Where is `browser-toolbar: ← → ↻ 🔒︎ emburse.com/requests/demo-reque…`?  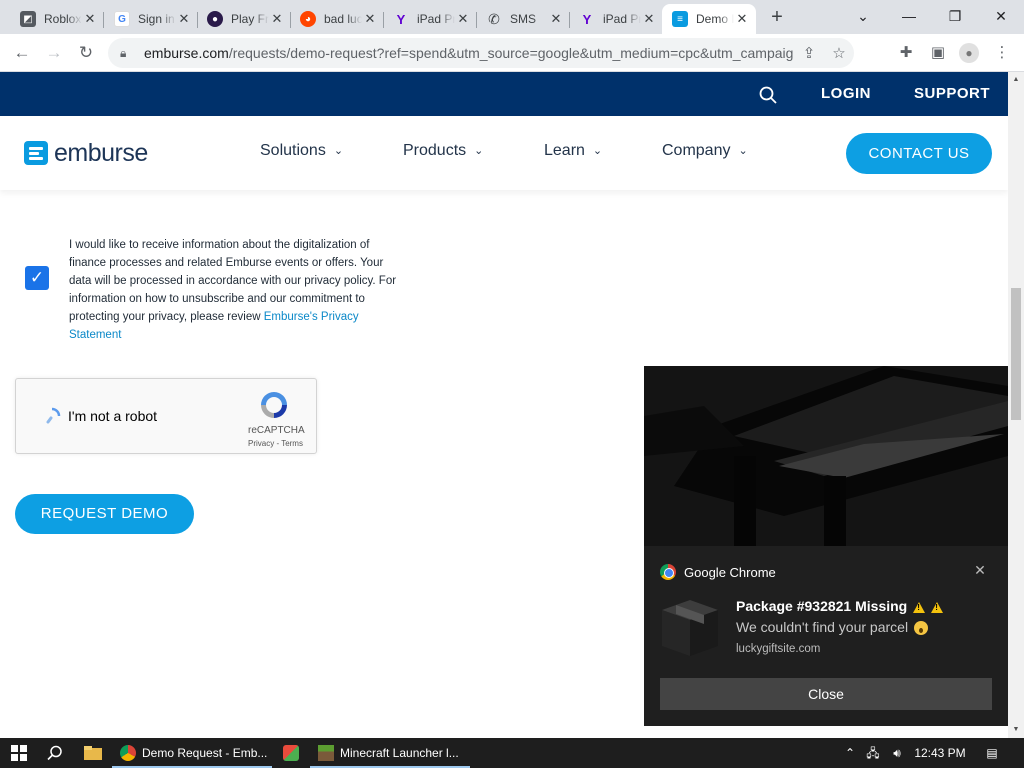
browser-toolbar: ← → ↻ 🔒︎ emburse.com/requests/demo-reque… is located at coordinates (512, 53).